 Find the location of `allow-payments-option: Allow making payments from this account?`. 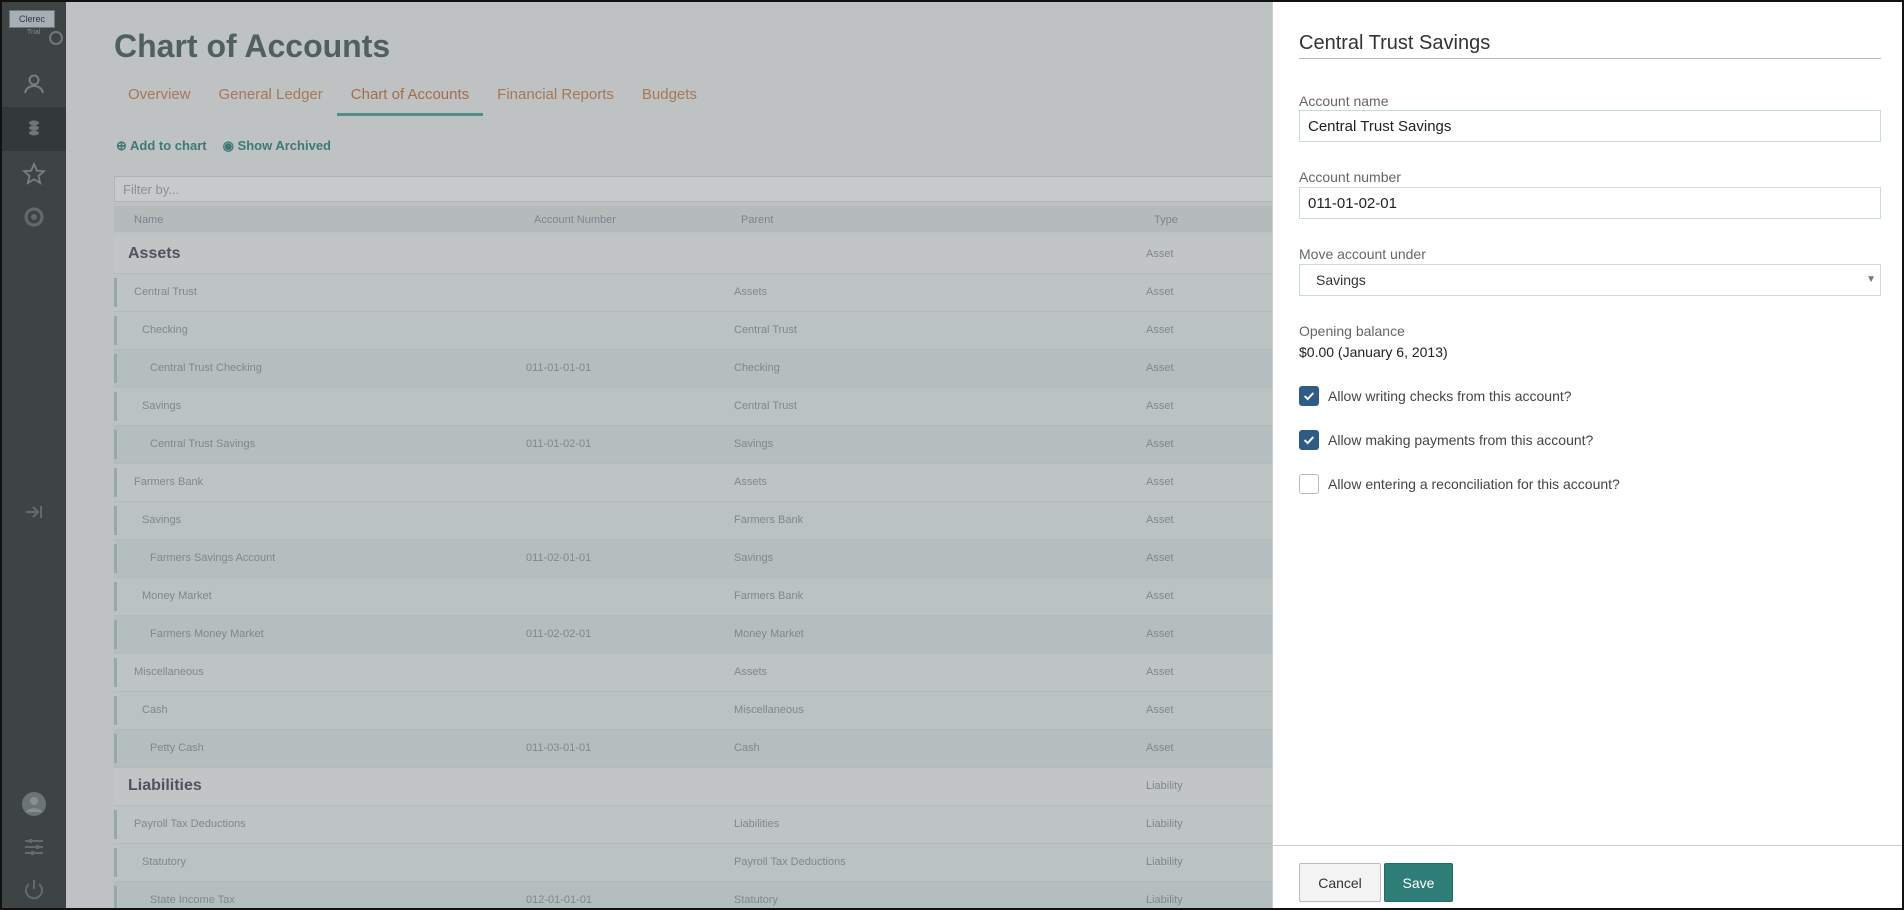

allow-payments-option: Allow making payments from this account? is located at coordinates (1446, 440).